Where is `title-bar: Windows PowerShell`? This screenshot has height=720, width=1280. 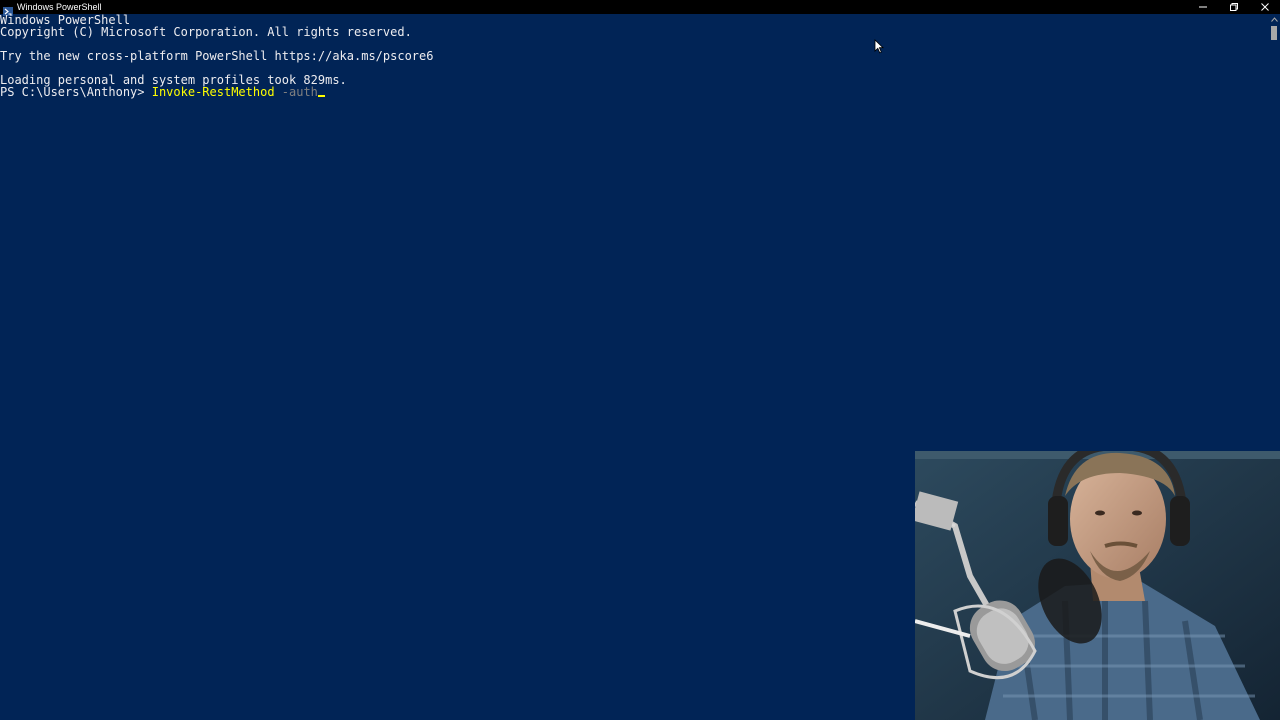
title-bar: Windows PowerShell is located at coordinates (640, 8).